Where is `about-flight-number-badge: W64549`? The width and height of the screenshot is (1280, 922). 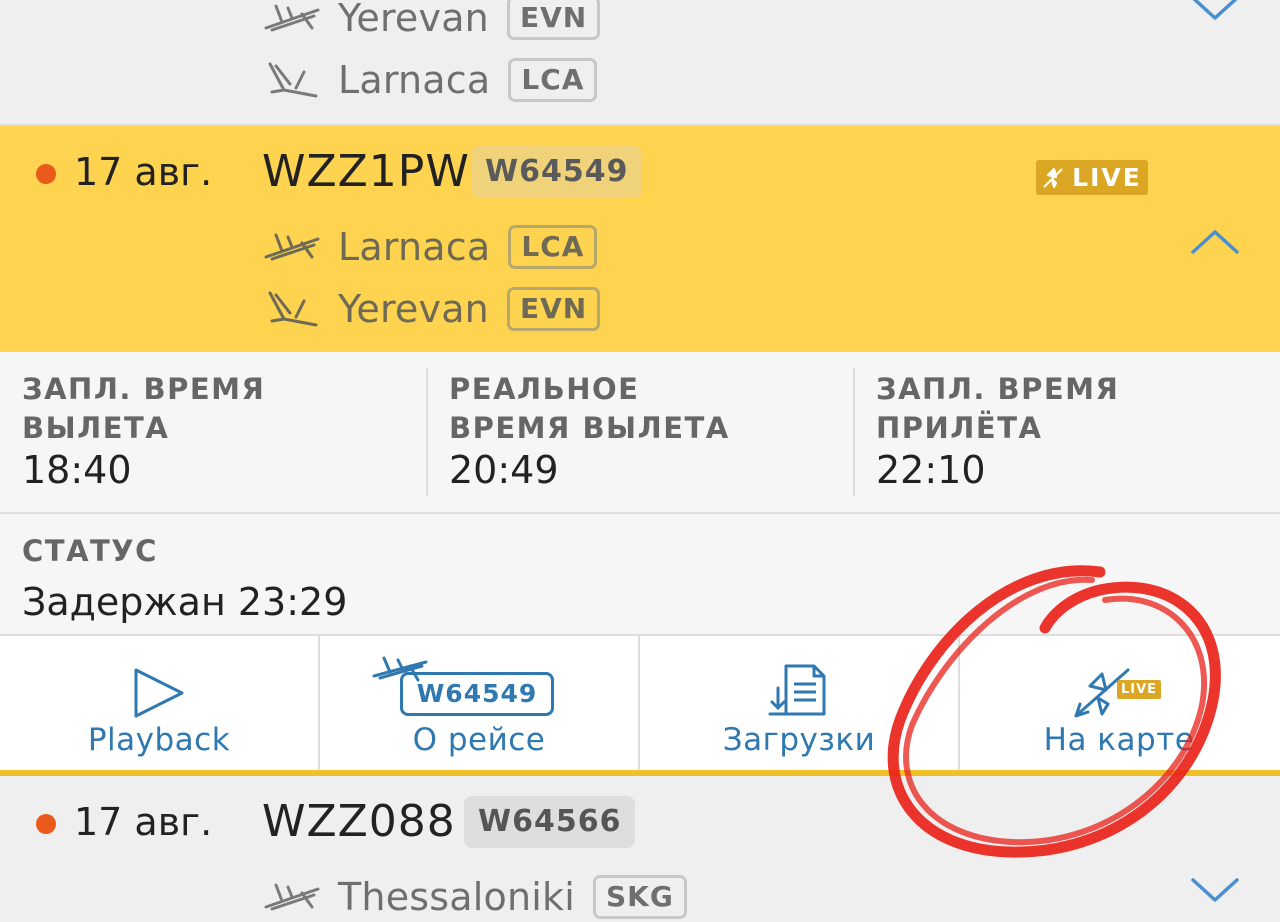 about-flight-number-badge: W64549 is located at coordinates (477, 694).